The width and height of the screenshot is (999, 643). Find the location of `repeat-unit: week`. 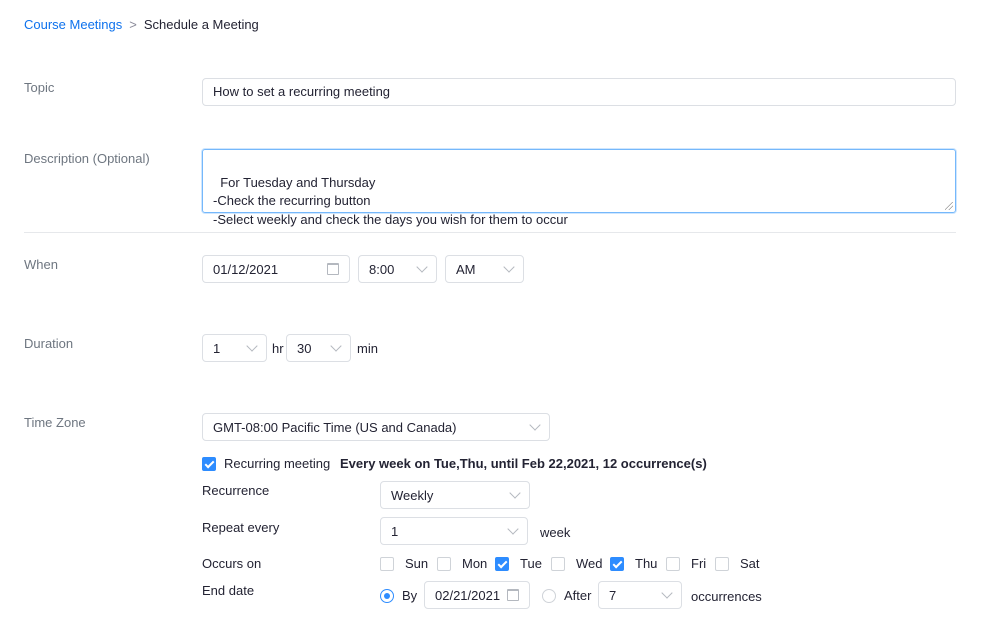

repeat-unit: week is located at coordinates (555, 532).